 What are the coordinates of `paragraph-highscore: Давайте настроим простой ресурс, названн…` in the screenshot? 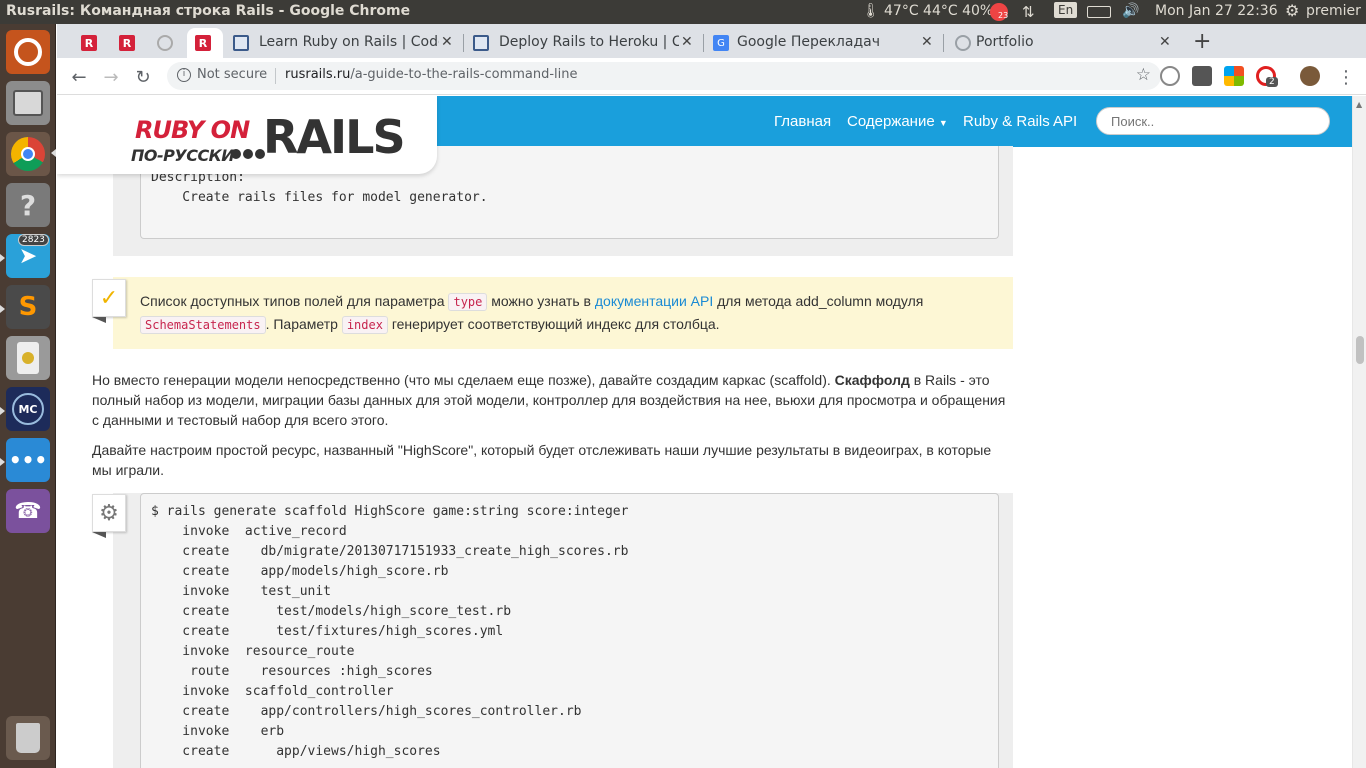 It's located at (542, 460).